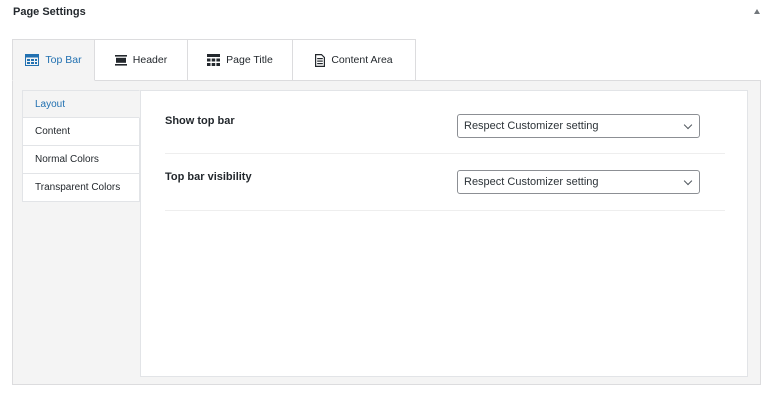 The height and width of the screenshot is (394, 768). Describe the element at coordinates (32, 60) in the screenshot. I see `top-bar-icon` at that location.